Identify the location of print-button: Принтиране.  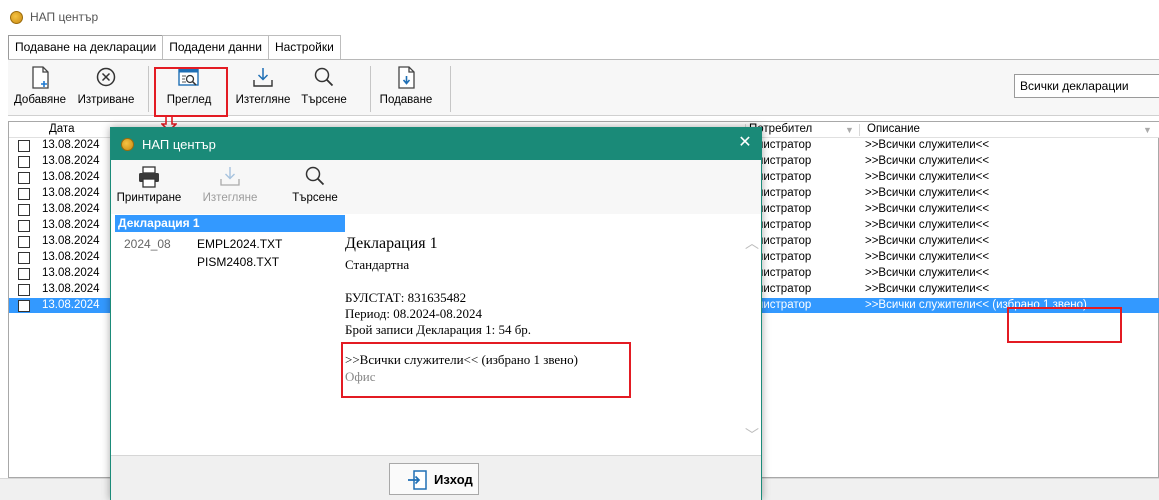
(149, 188).